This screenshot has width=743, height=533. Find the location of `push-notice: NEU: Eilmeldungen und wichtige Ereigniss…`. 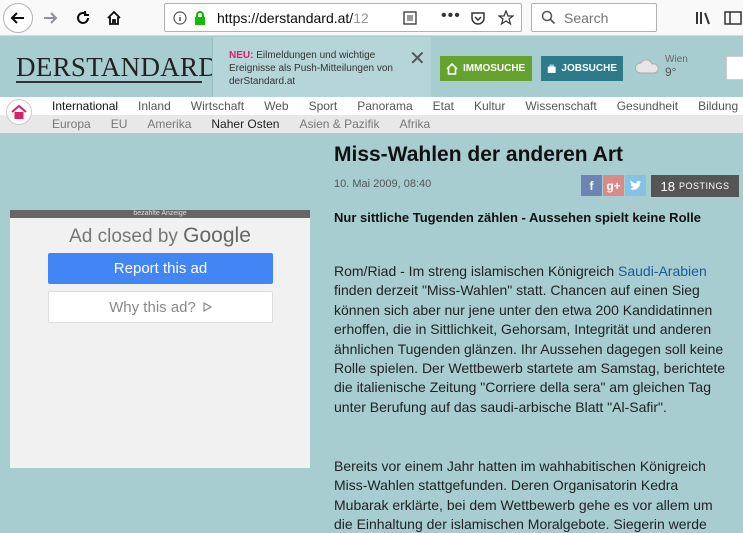

push-notice: NEU: Eilmeldungen und wichtige Ereigniss… is located at coordinates (321, 67).